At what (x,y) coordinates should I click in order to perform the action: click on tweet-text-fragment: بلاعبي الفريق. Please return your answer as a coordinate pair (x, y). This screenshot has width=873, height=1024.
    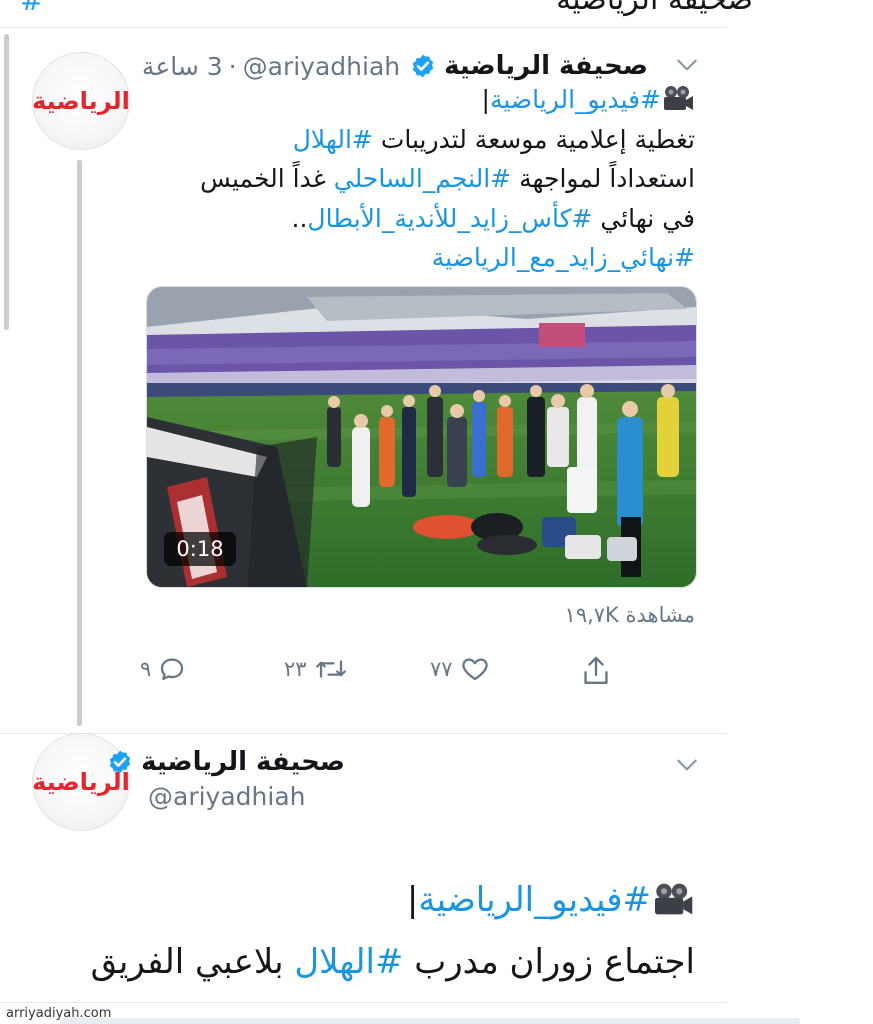
    Looking at the image, I should click on (192, 962).